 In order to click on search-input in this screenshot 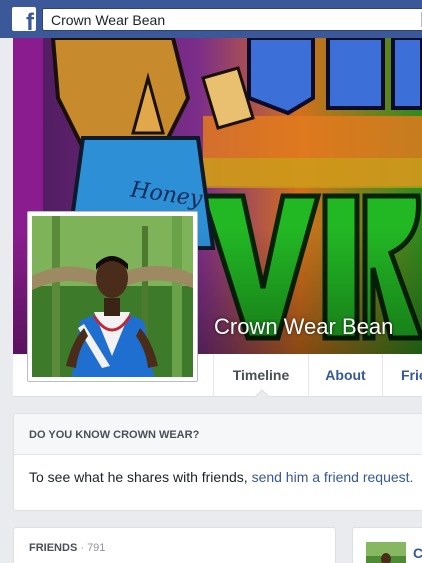, I will do `click(228, 19)`.